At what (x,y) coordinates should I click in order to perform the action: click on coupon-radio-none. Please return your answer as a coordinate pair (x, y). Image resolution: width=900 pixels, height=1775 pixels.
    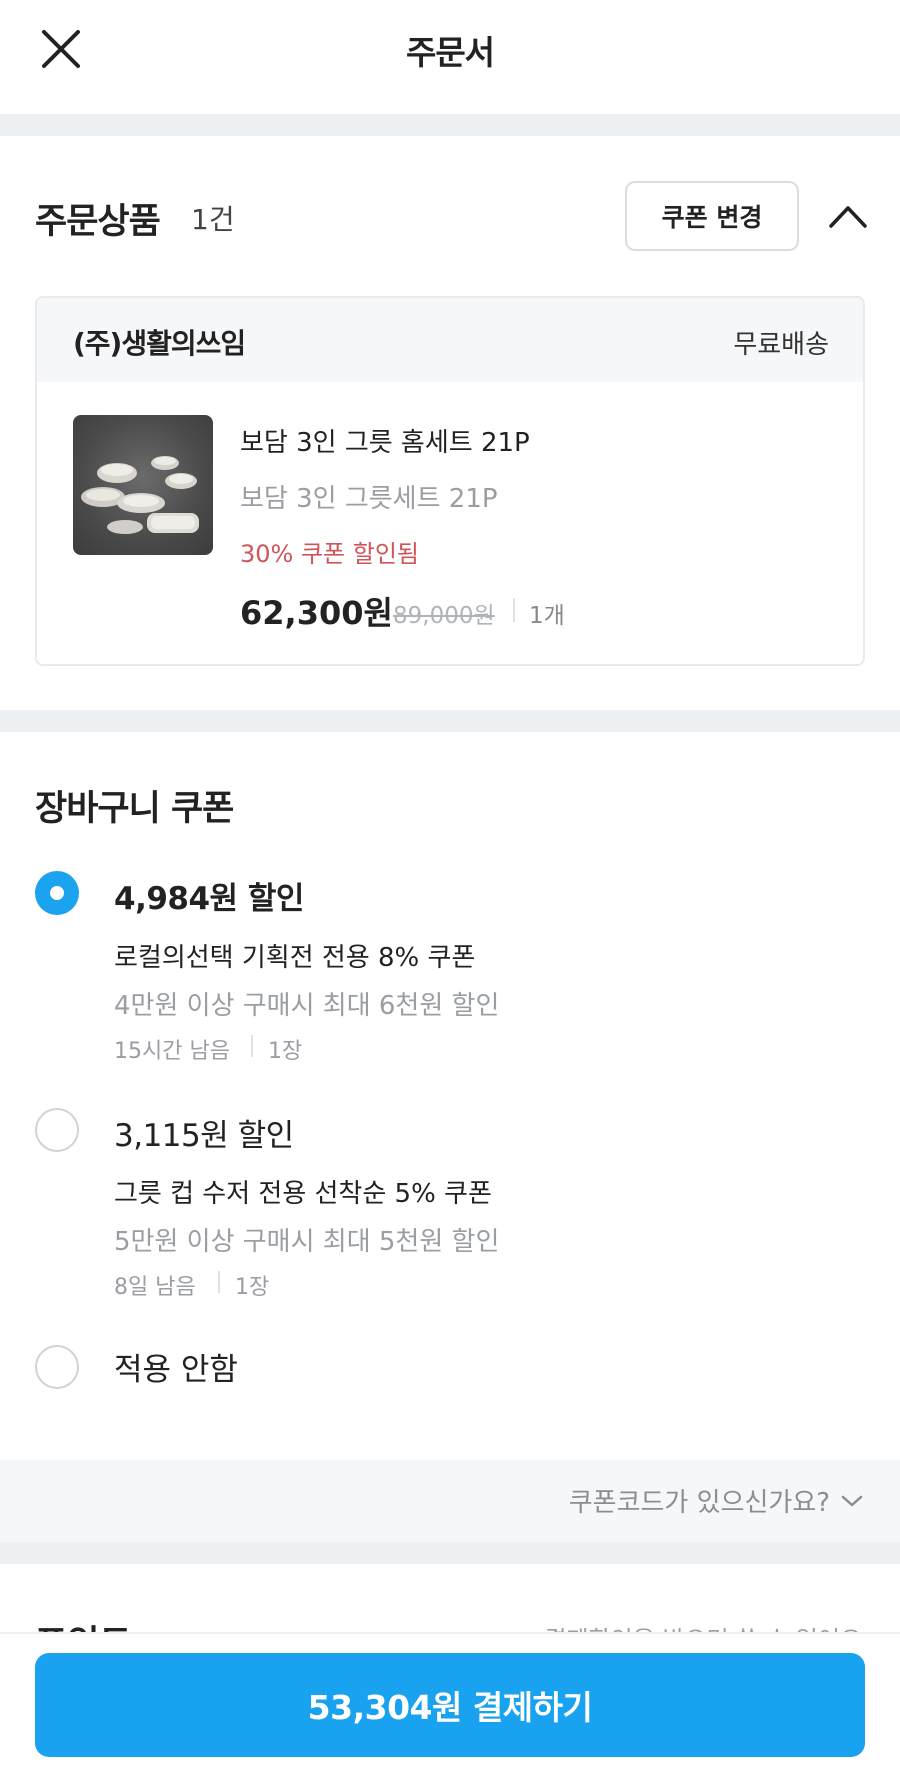
    Looking at the image, I should click on (57, 1367).